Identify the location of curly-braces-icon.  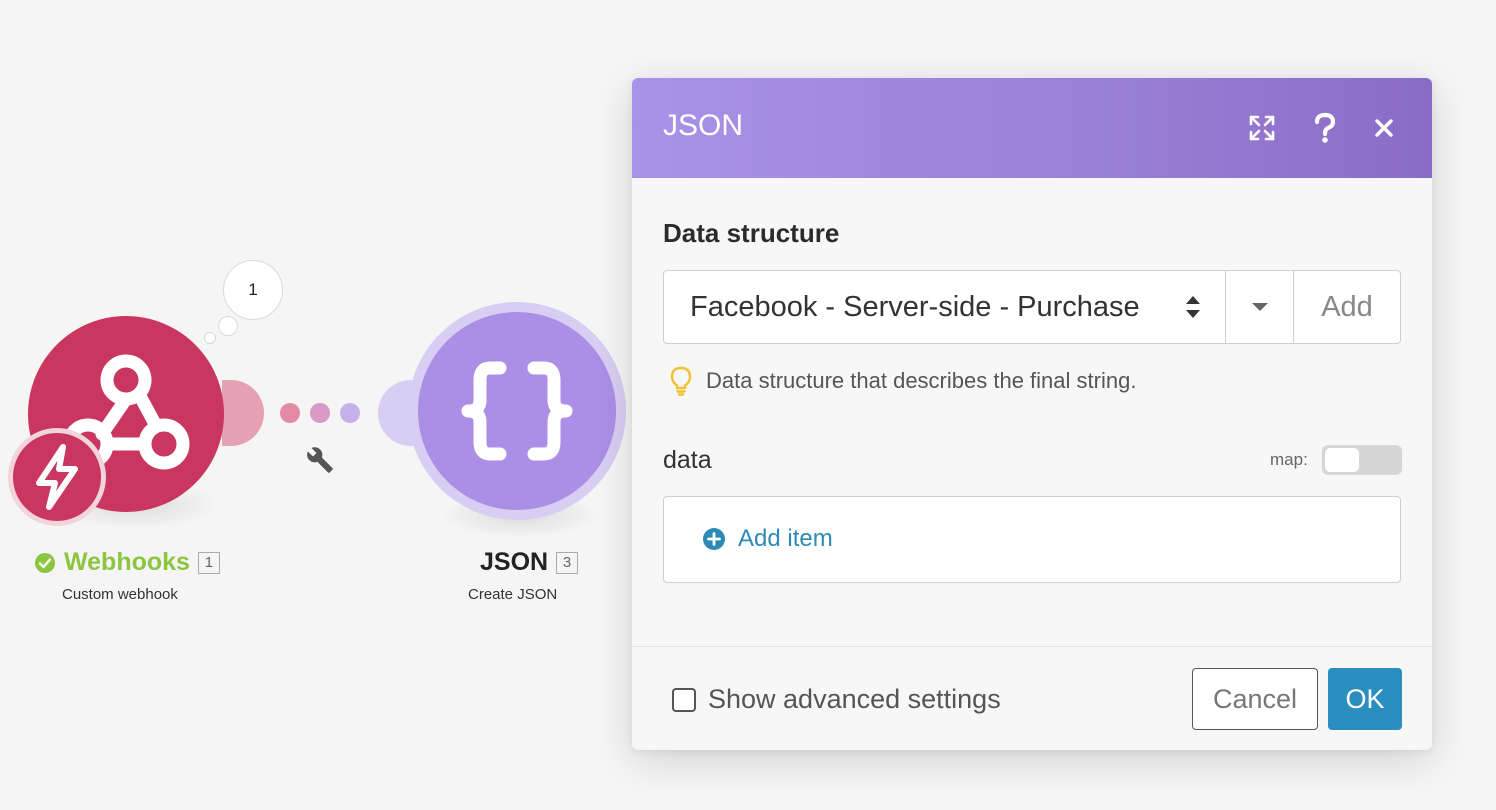
(517, 411).